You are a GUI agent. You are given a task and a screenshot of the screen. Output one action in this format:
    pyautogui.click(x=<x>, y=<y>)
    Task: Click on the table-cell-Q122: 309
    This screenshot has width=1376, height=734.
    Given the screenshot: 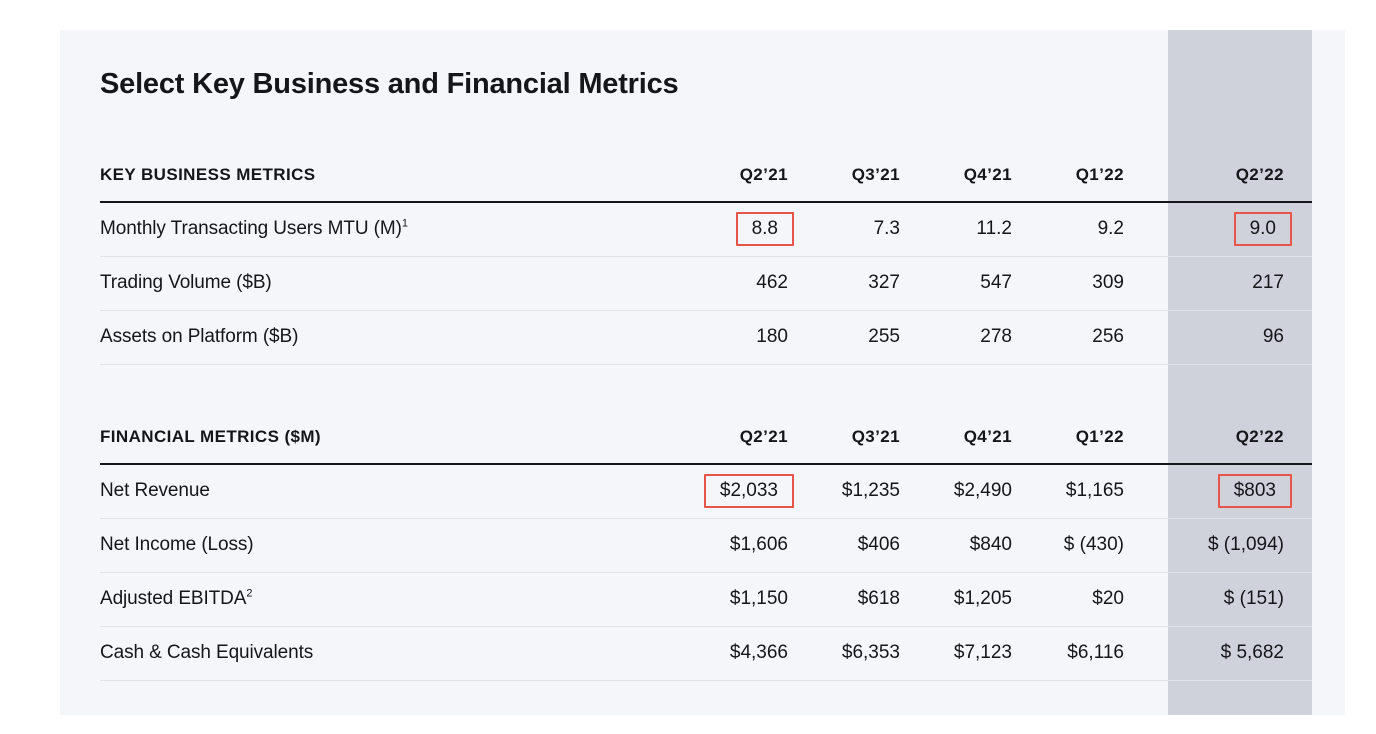 What is the action you would take?
    pyautogui.click(x=1084, y=283)
    